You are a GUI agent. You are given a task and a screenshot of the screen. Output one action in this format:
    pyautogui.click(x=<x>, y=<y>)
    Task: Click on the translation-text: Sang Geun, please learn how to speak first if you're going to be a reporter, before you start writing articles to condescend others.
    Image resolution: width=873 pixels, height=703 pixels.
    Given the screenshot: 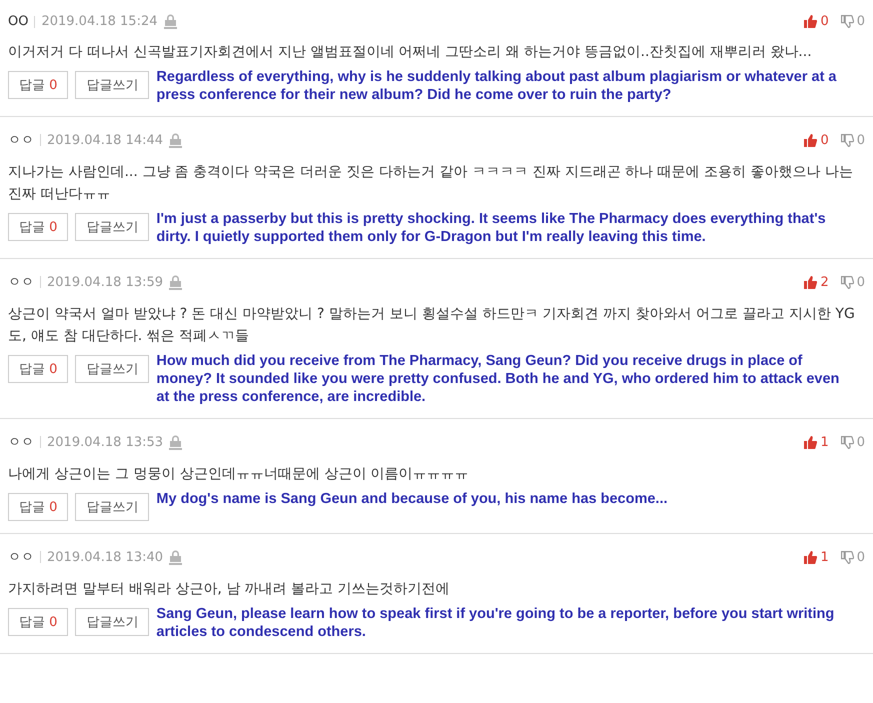 What is the action you would take?
    pyautogui.click(x=496, y=623)
    